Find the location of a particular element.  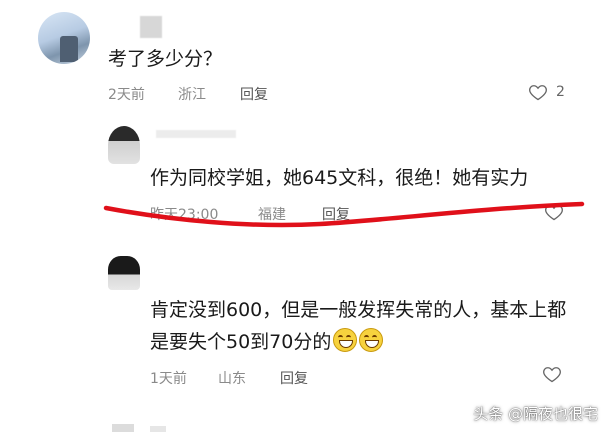

heart-icon is located at coordinates (552, 374).